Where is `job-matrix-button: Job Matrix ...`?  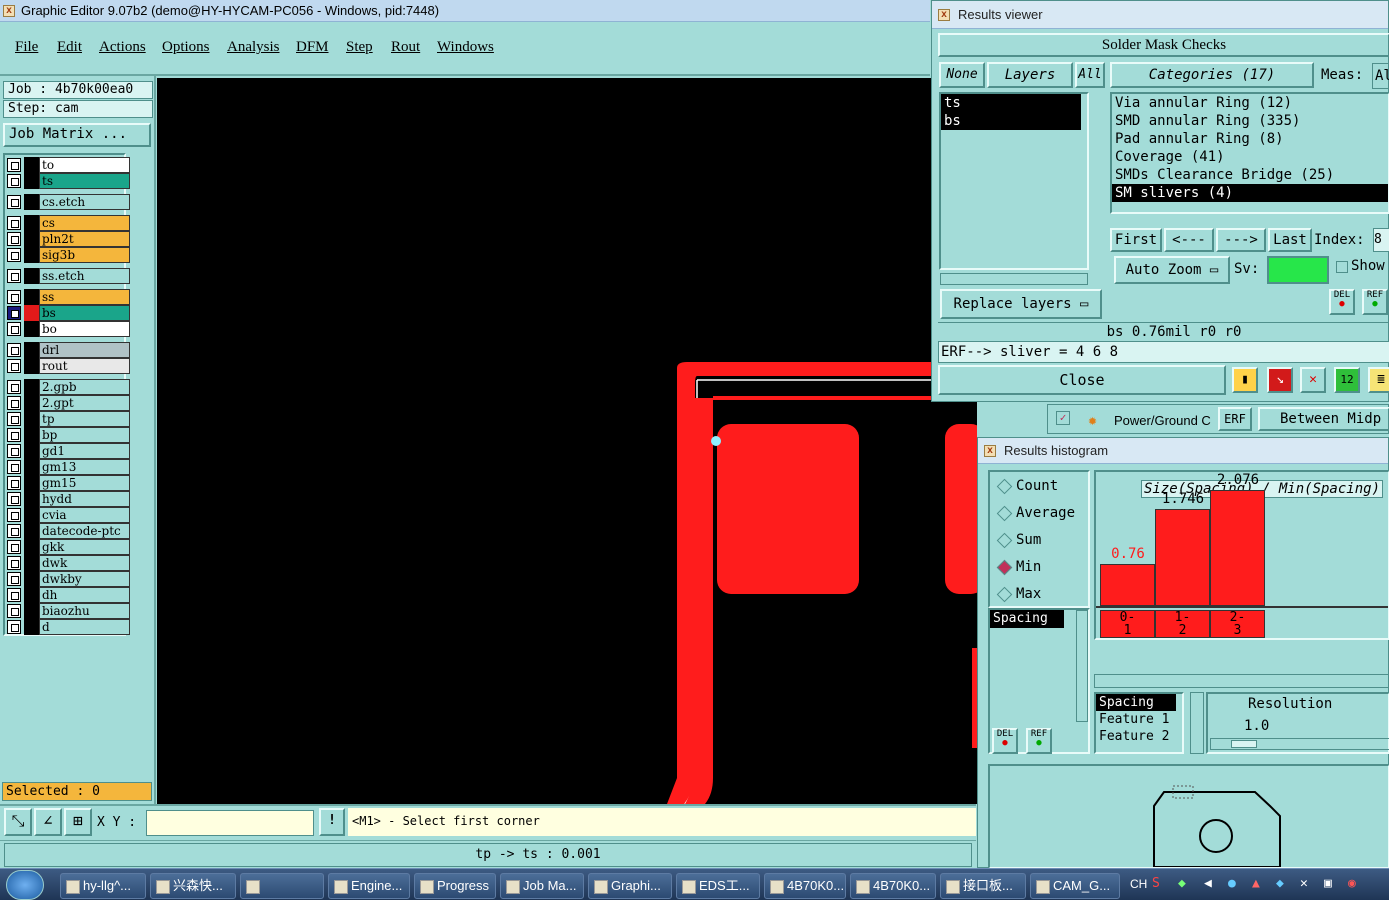
job-matrix-button: Job Matrix ... is located at coordinates (77, 135).